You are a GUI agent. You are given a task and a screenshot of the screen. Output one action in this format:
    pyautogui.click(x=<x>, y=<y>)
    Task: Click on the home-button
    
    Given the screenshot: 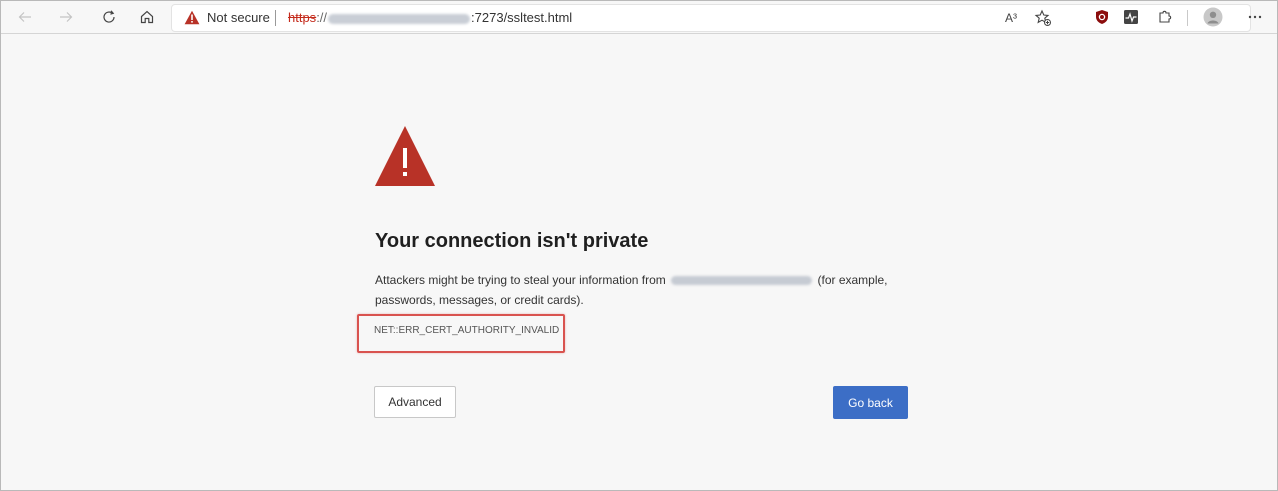 What is the action you would take?
    pyautogui.click(x=147, y=17)
    